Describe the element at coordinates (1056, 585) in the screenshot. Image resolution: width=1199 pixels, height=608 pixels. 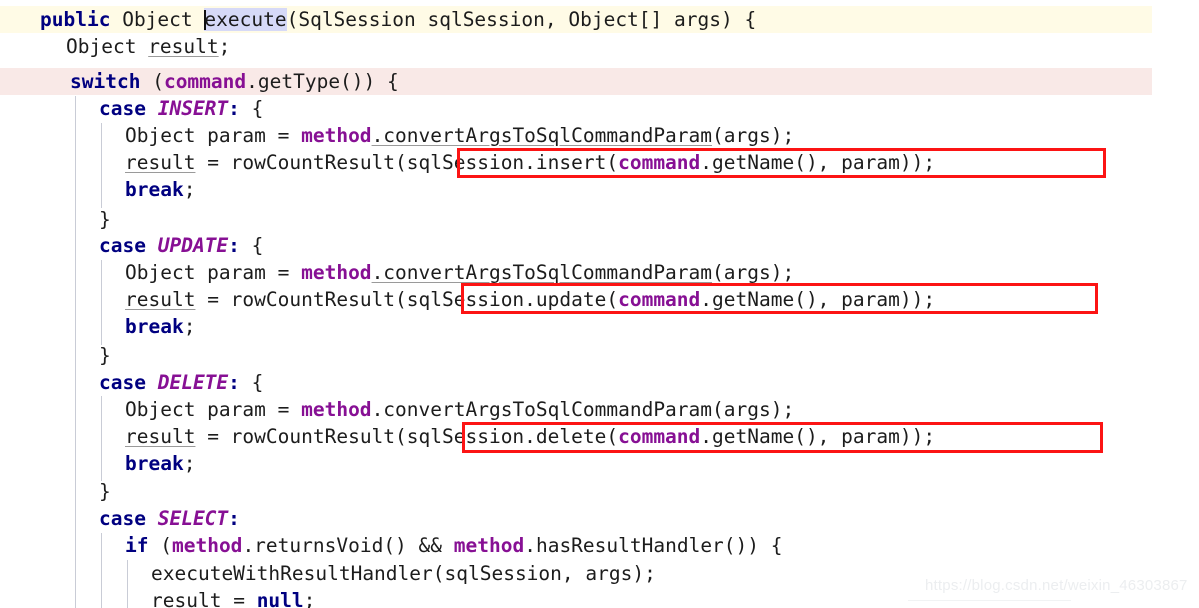
I see `watermark-url: https://blog.csdn.net/weixin_46303867` at that location.